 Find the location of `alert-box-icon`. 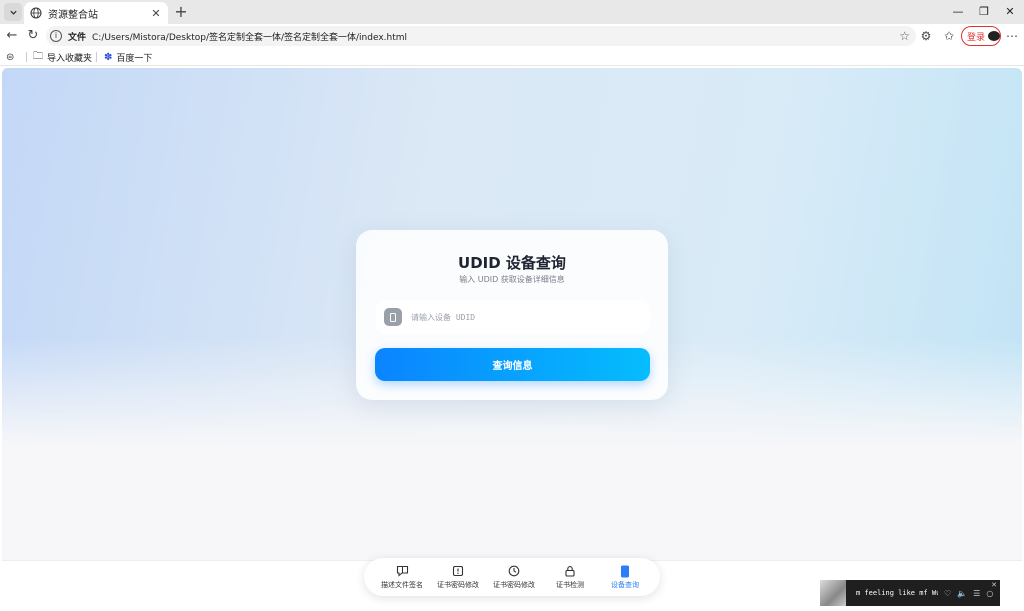

alert-box-icon is located at coordinates (458, 571).